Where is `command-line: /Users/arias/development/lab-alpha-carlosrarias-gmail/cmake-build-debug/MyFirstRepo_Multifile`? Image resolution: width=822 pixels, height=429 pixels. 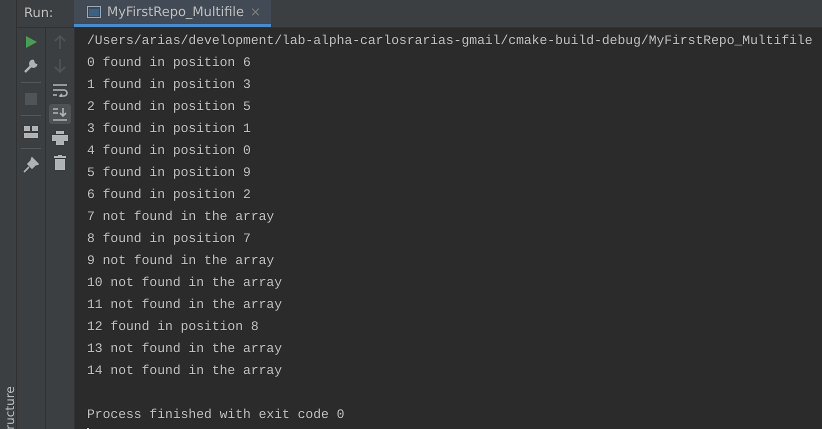
command-line: /Users/arias/development/lab-alpha-carlosrarias-gmail/cmake-build-debug/MyFirstRepo_Multifile is located at coordinates (450, 41).